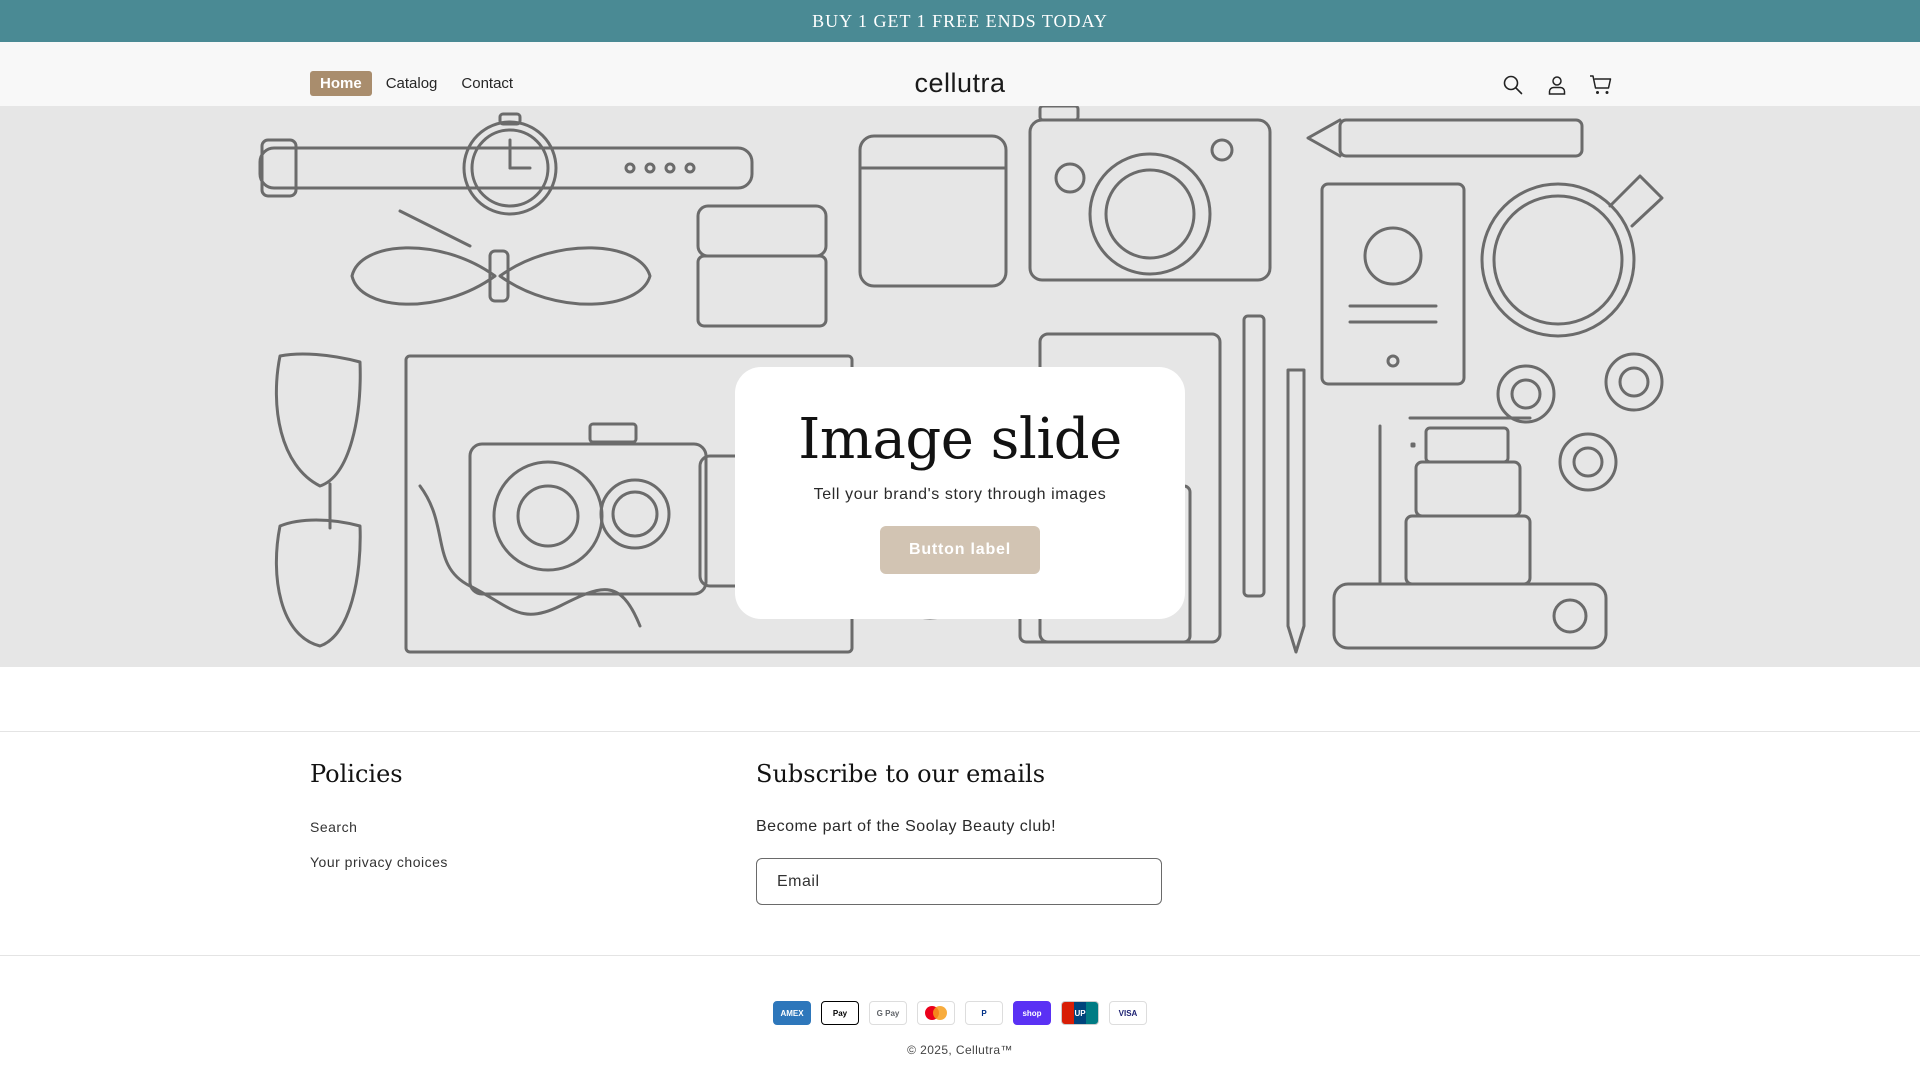  What do you see at coordinates (960, 955) in the screenshot?
I see `footer-divider-bottom` at bounding box center [960, 955].